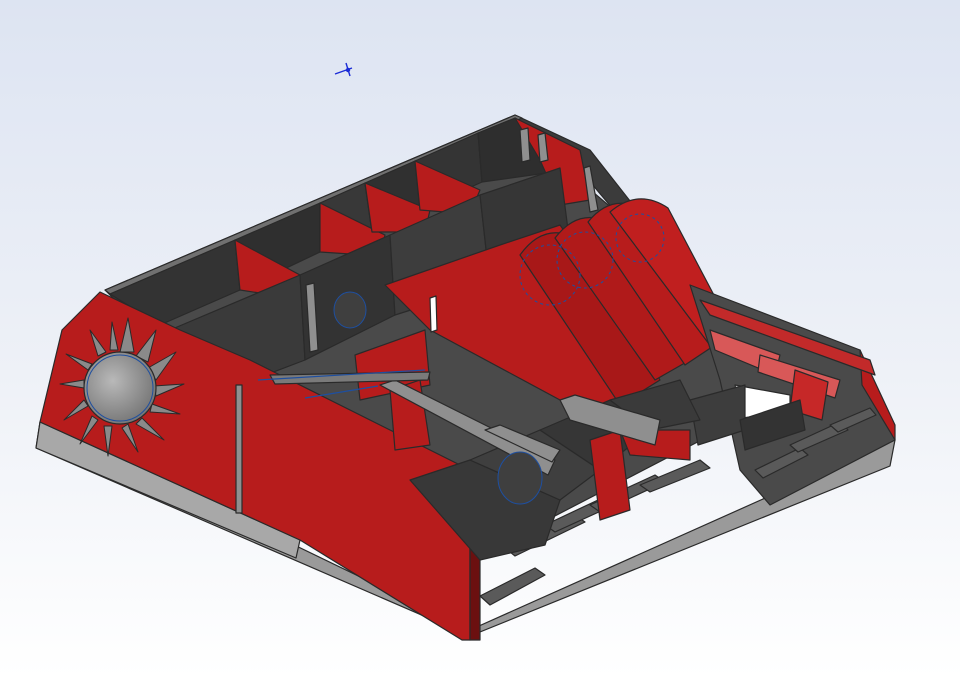 This screenshot has height=678, width=960. I want to click on opening-highlight, so click(433, 314).